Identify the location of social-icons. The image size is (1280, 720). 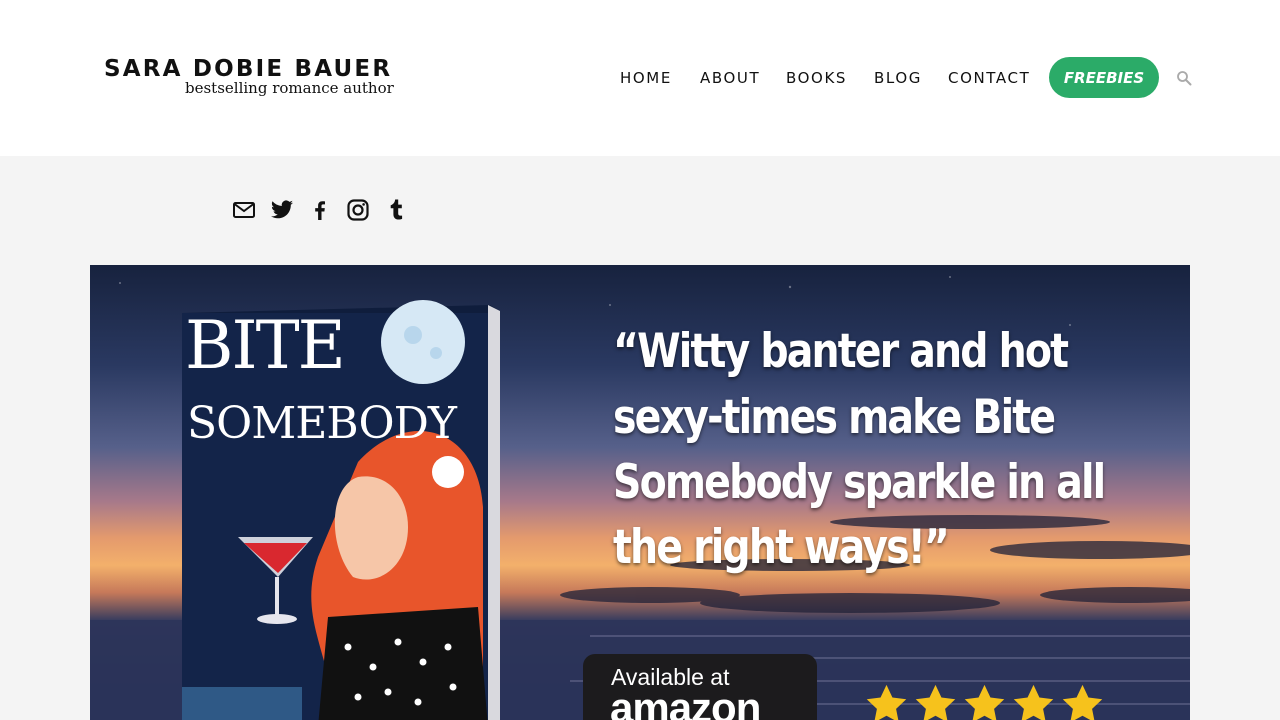
(320, 210).